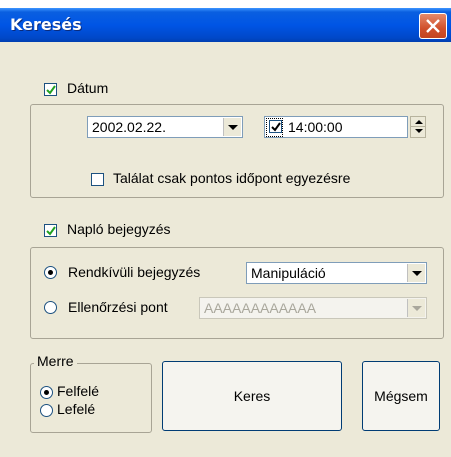 The height and width of the screenshot is (457, 451). I want to click on checkpoint-radio, so click(50, 307).